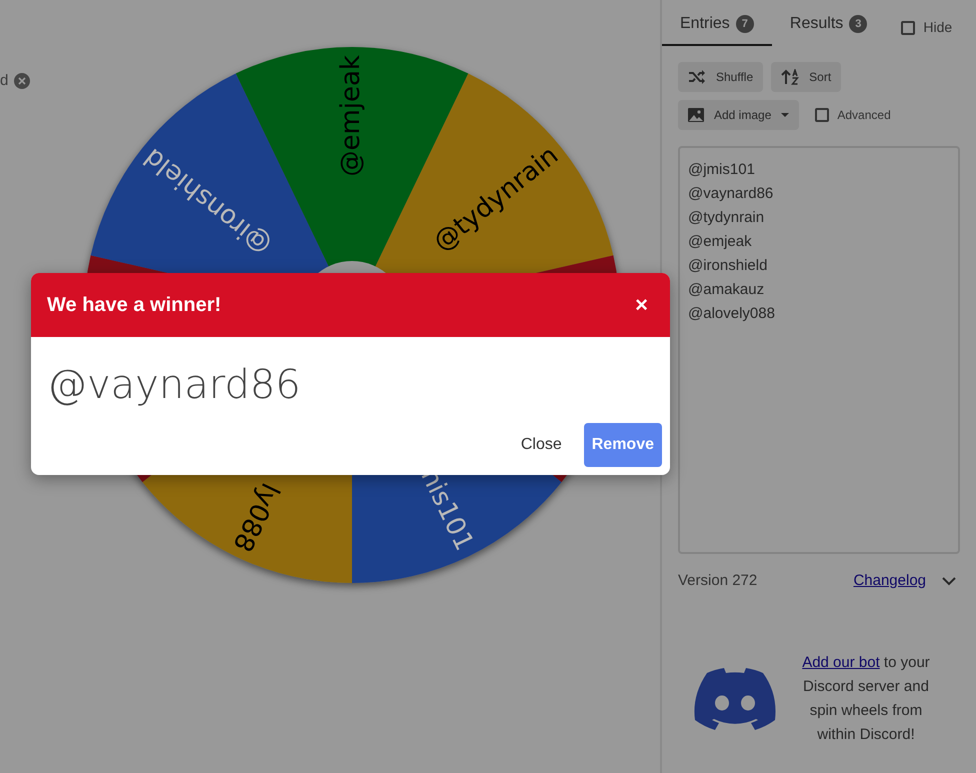 Image resolution: width=976 pixels, height=773 pixels. What do you see at coordinates (174, 385) in the screenshot?
I see `winner-name: @vaynard86` at bounding box center [174, 385].